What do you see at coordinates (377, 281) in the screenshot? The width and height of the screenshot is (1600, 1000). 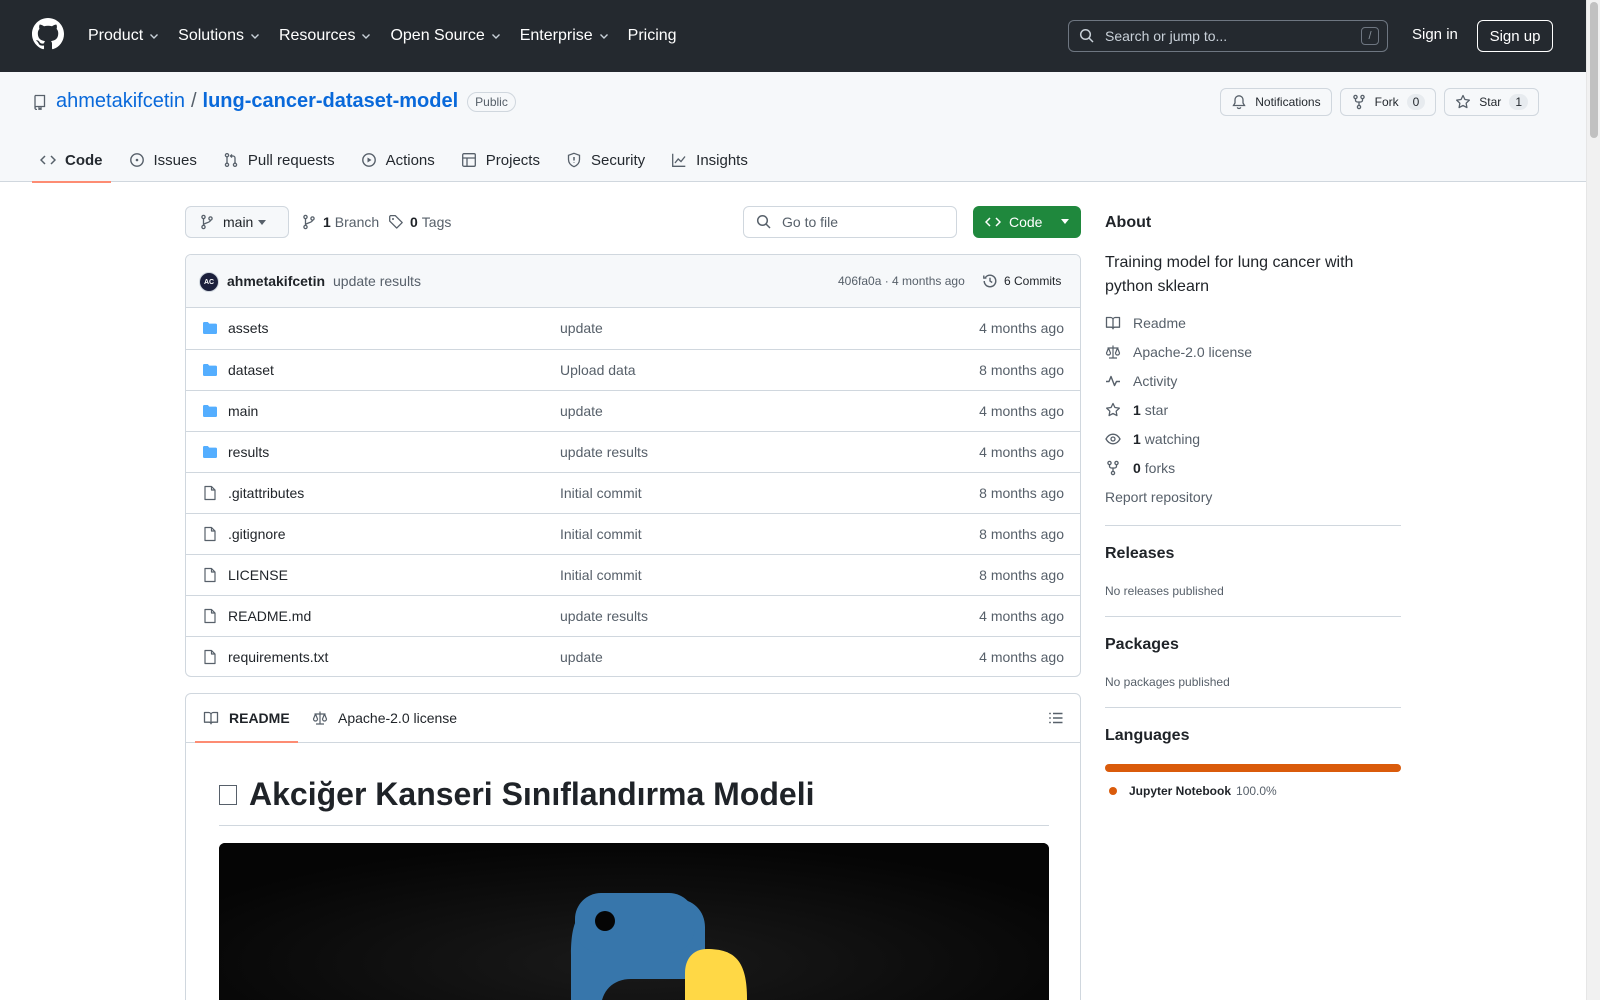 I see `commit-message: update results` at bounding box center [377, 281].